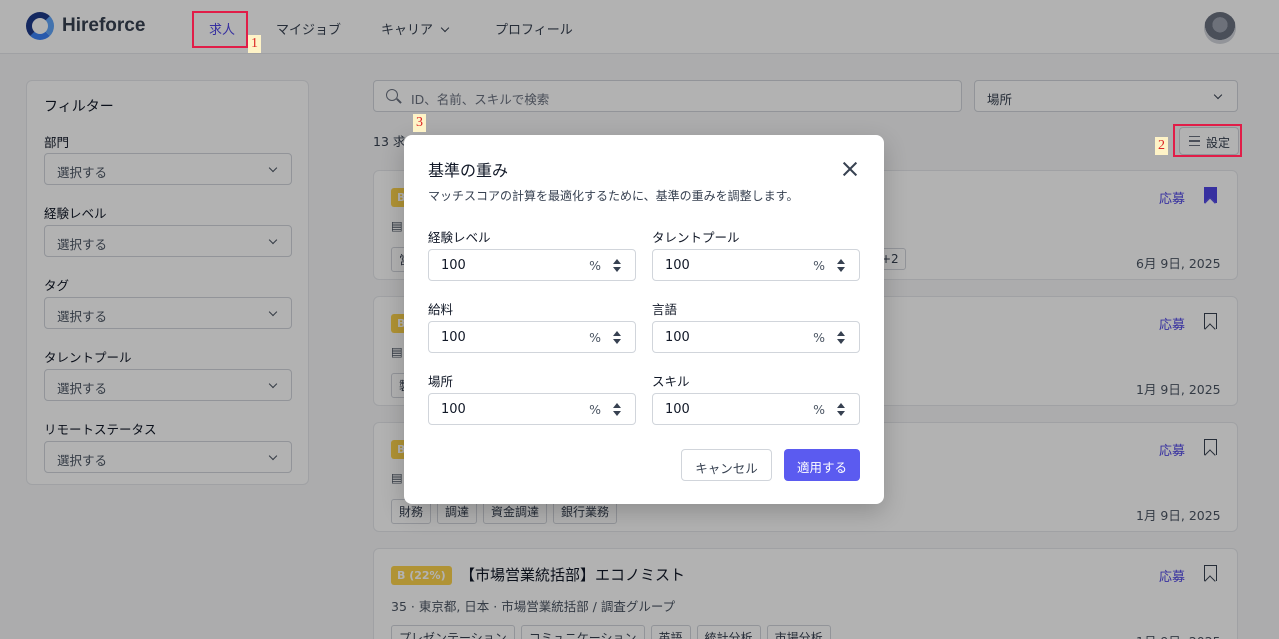  Describe the element at coordinates (468, 170) in the screenshot. I see `dialog-title: 基準の重み` at that location.